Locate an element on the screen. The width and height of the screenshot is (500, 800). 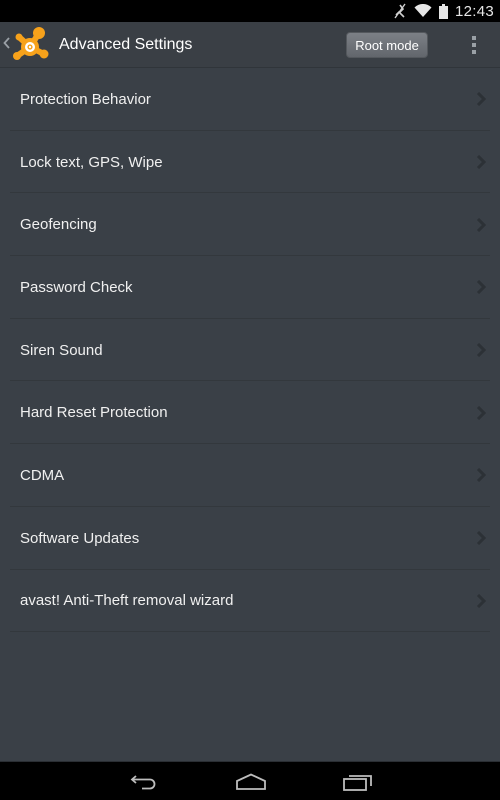
system-navigation-bar is located at coordinates (250, 780).